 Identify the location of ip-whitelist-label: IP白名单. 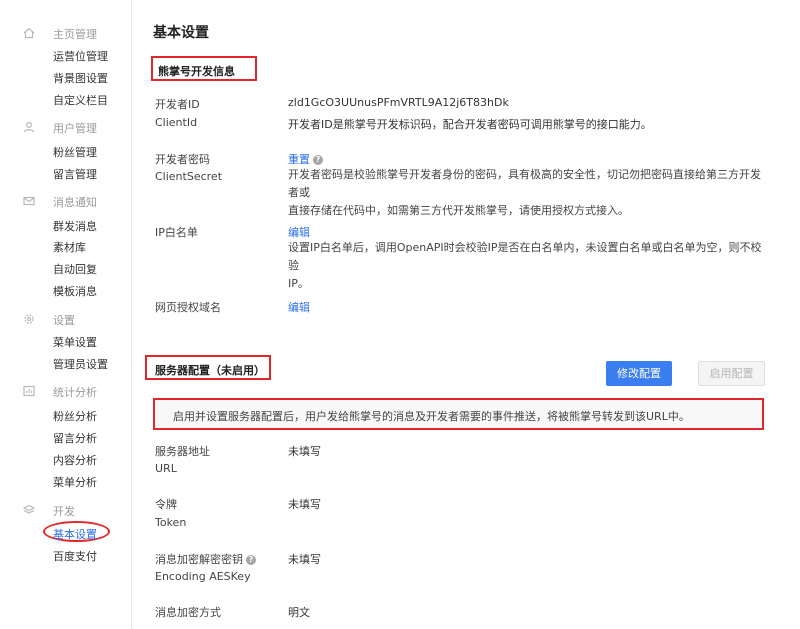
(176, 232).